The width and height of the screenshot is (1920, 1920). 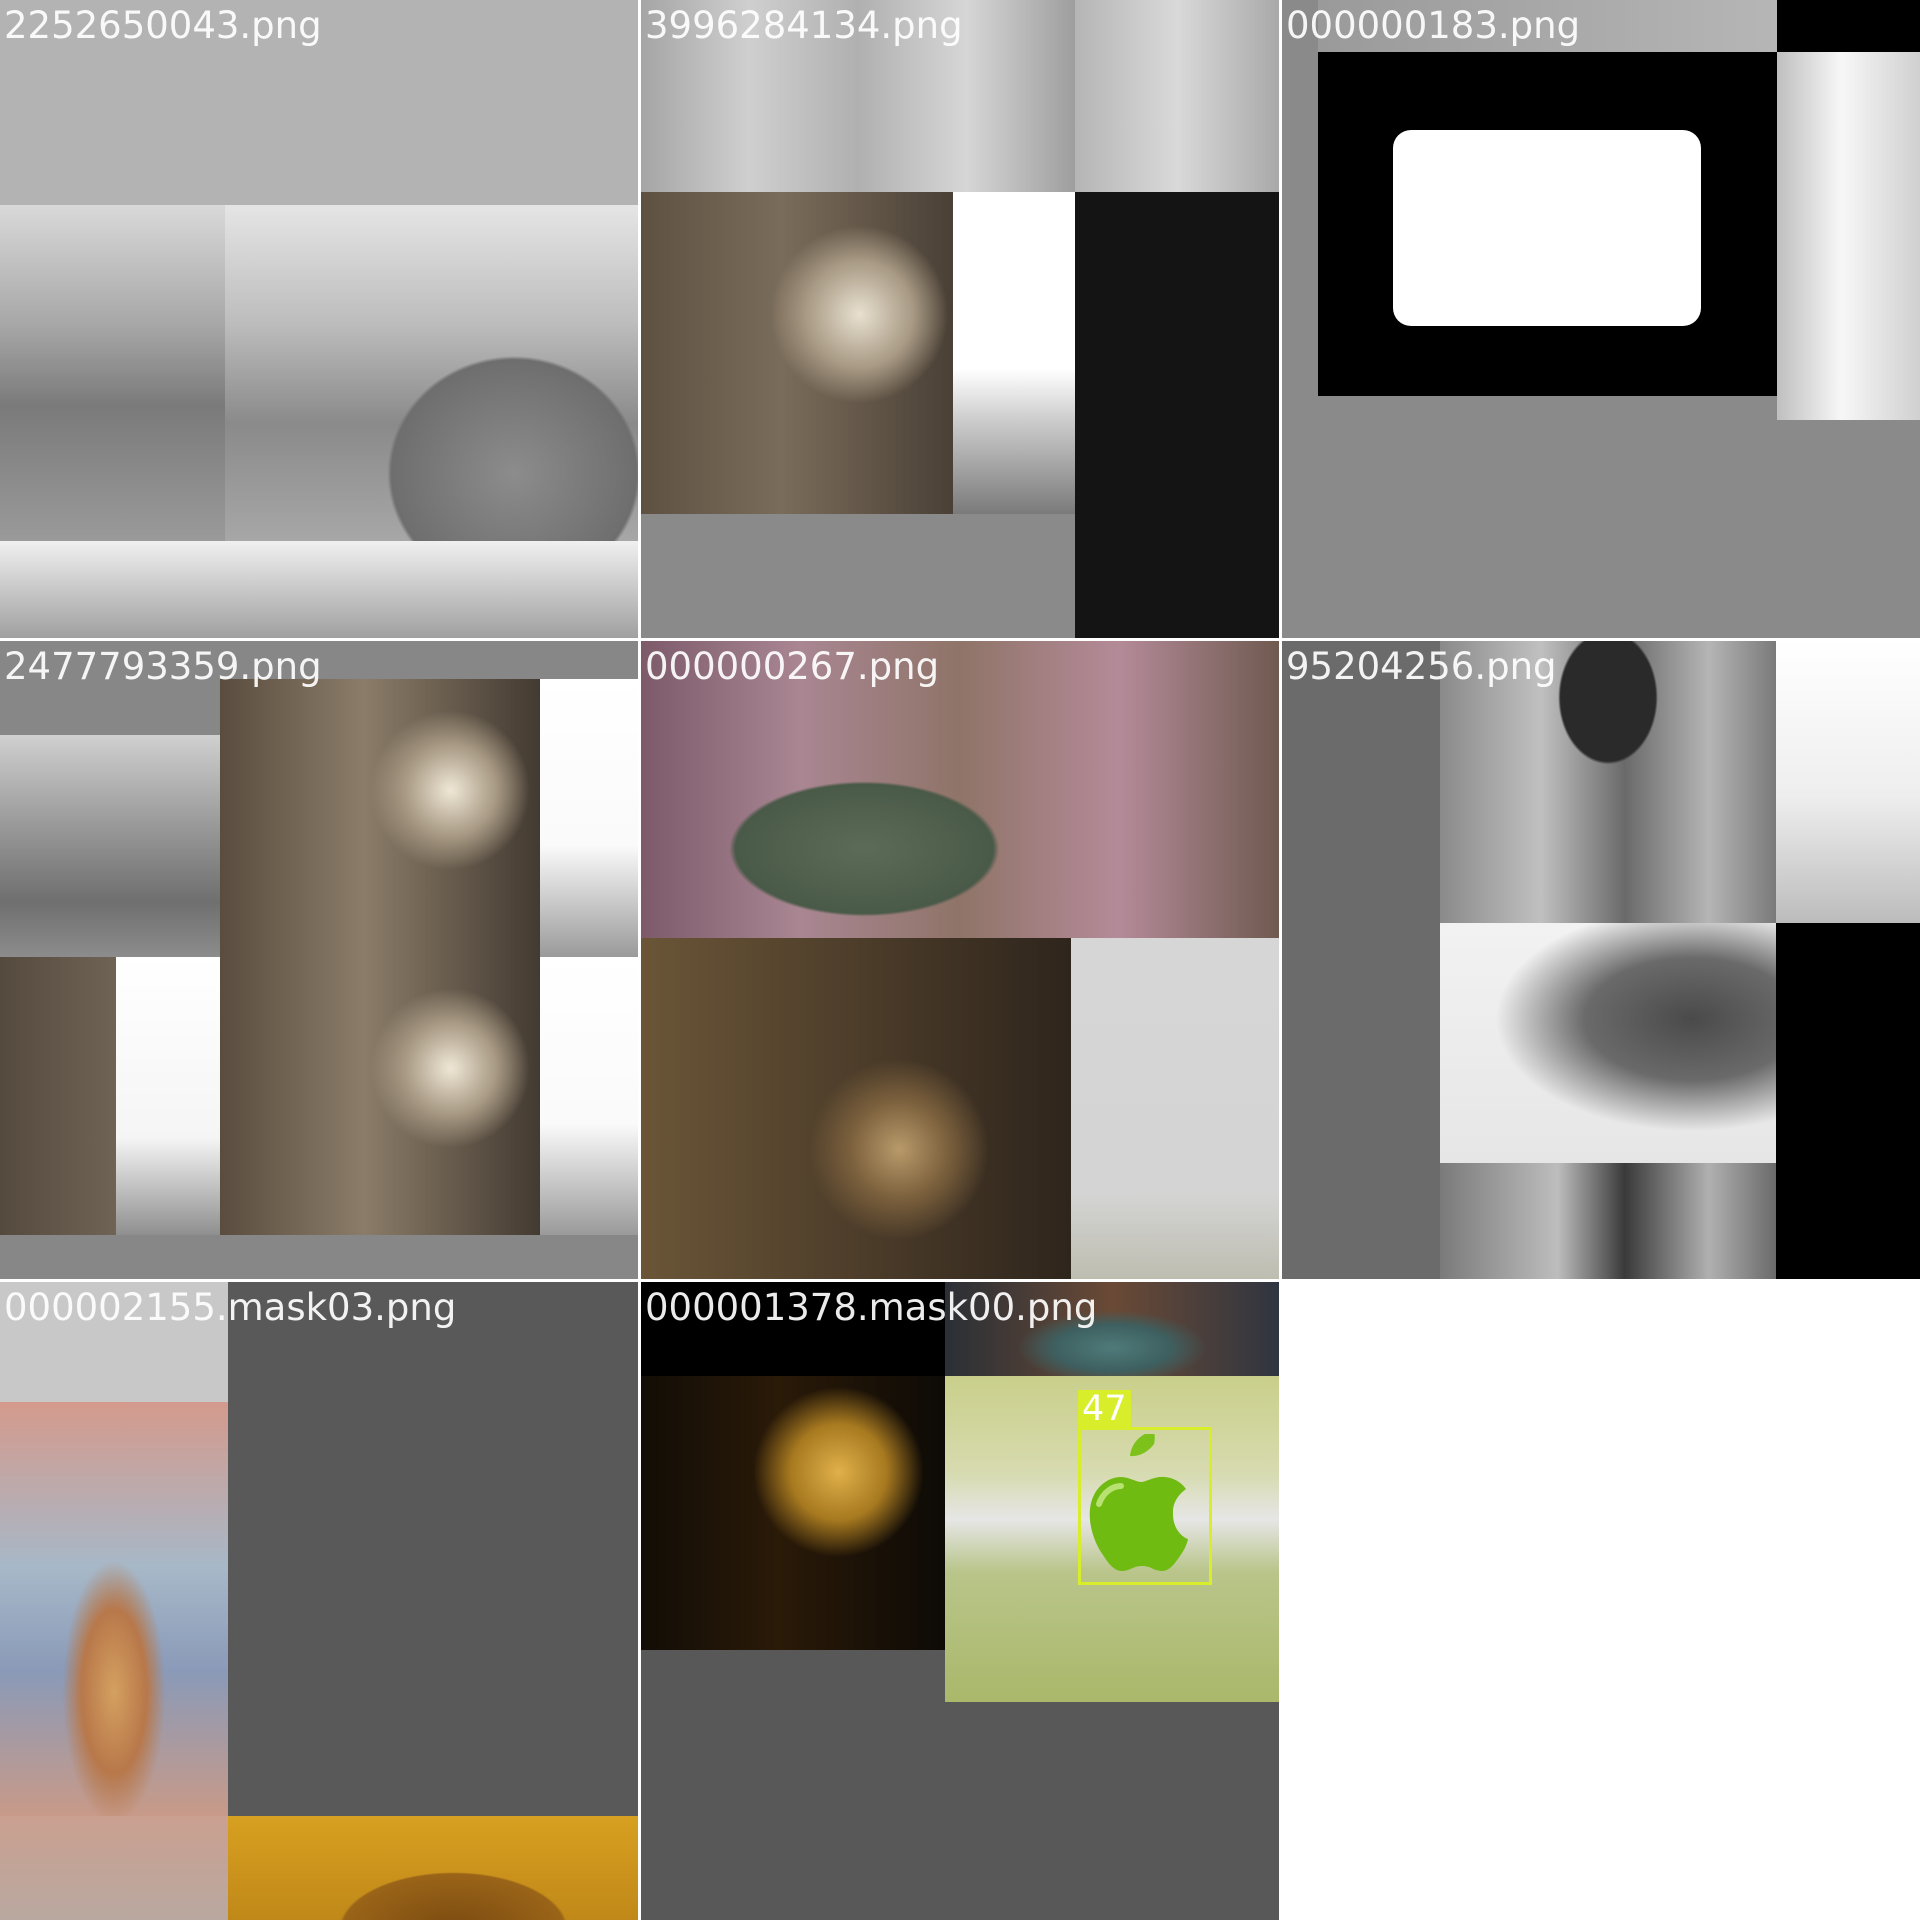 I want to click on tile-filename: 95204256.png, so click(x=1421, y=666).